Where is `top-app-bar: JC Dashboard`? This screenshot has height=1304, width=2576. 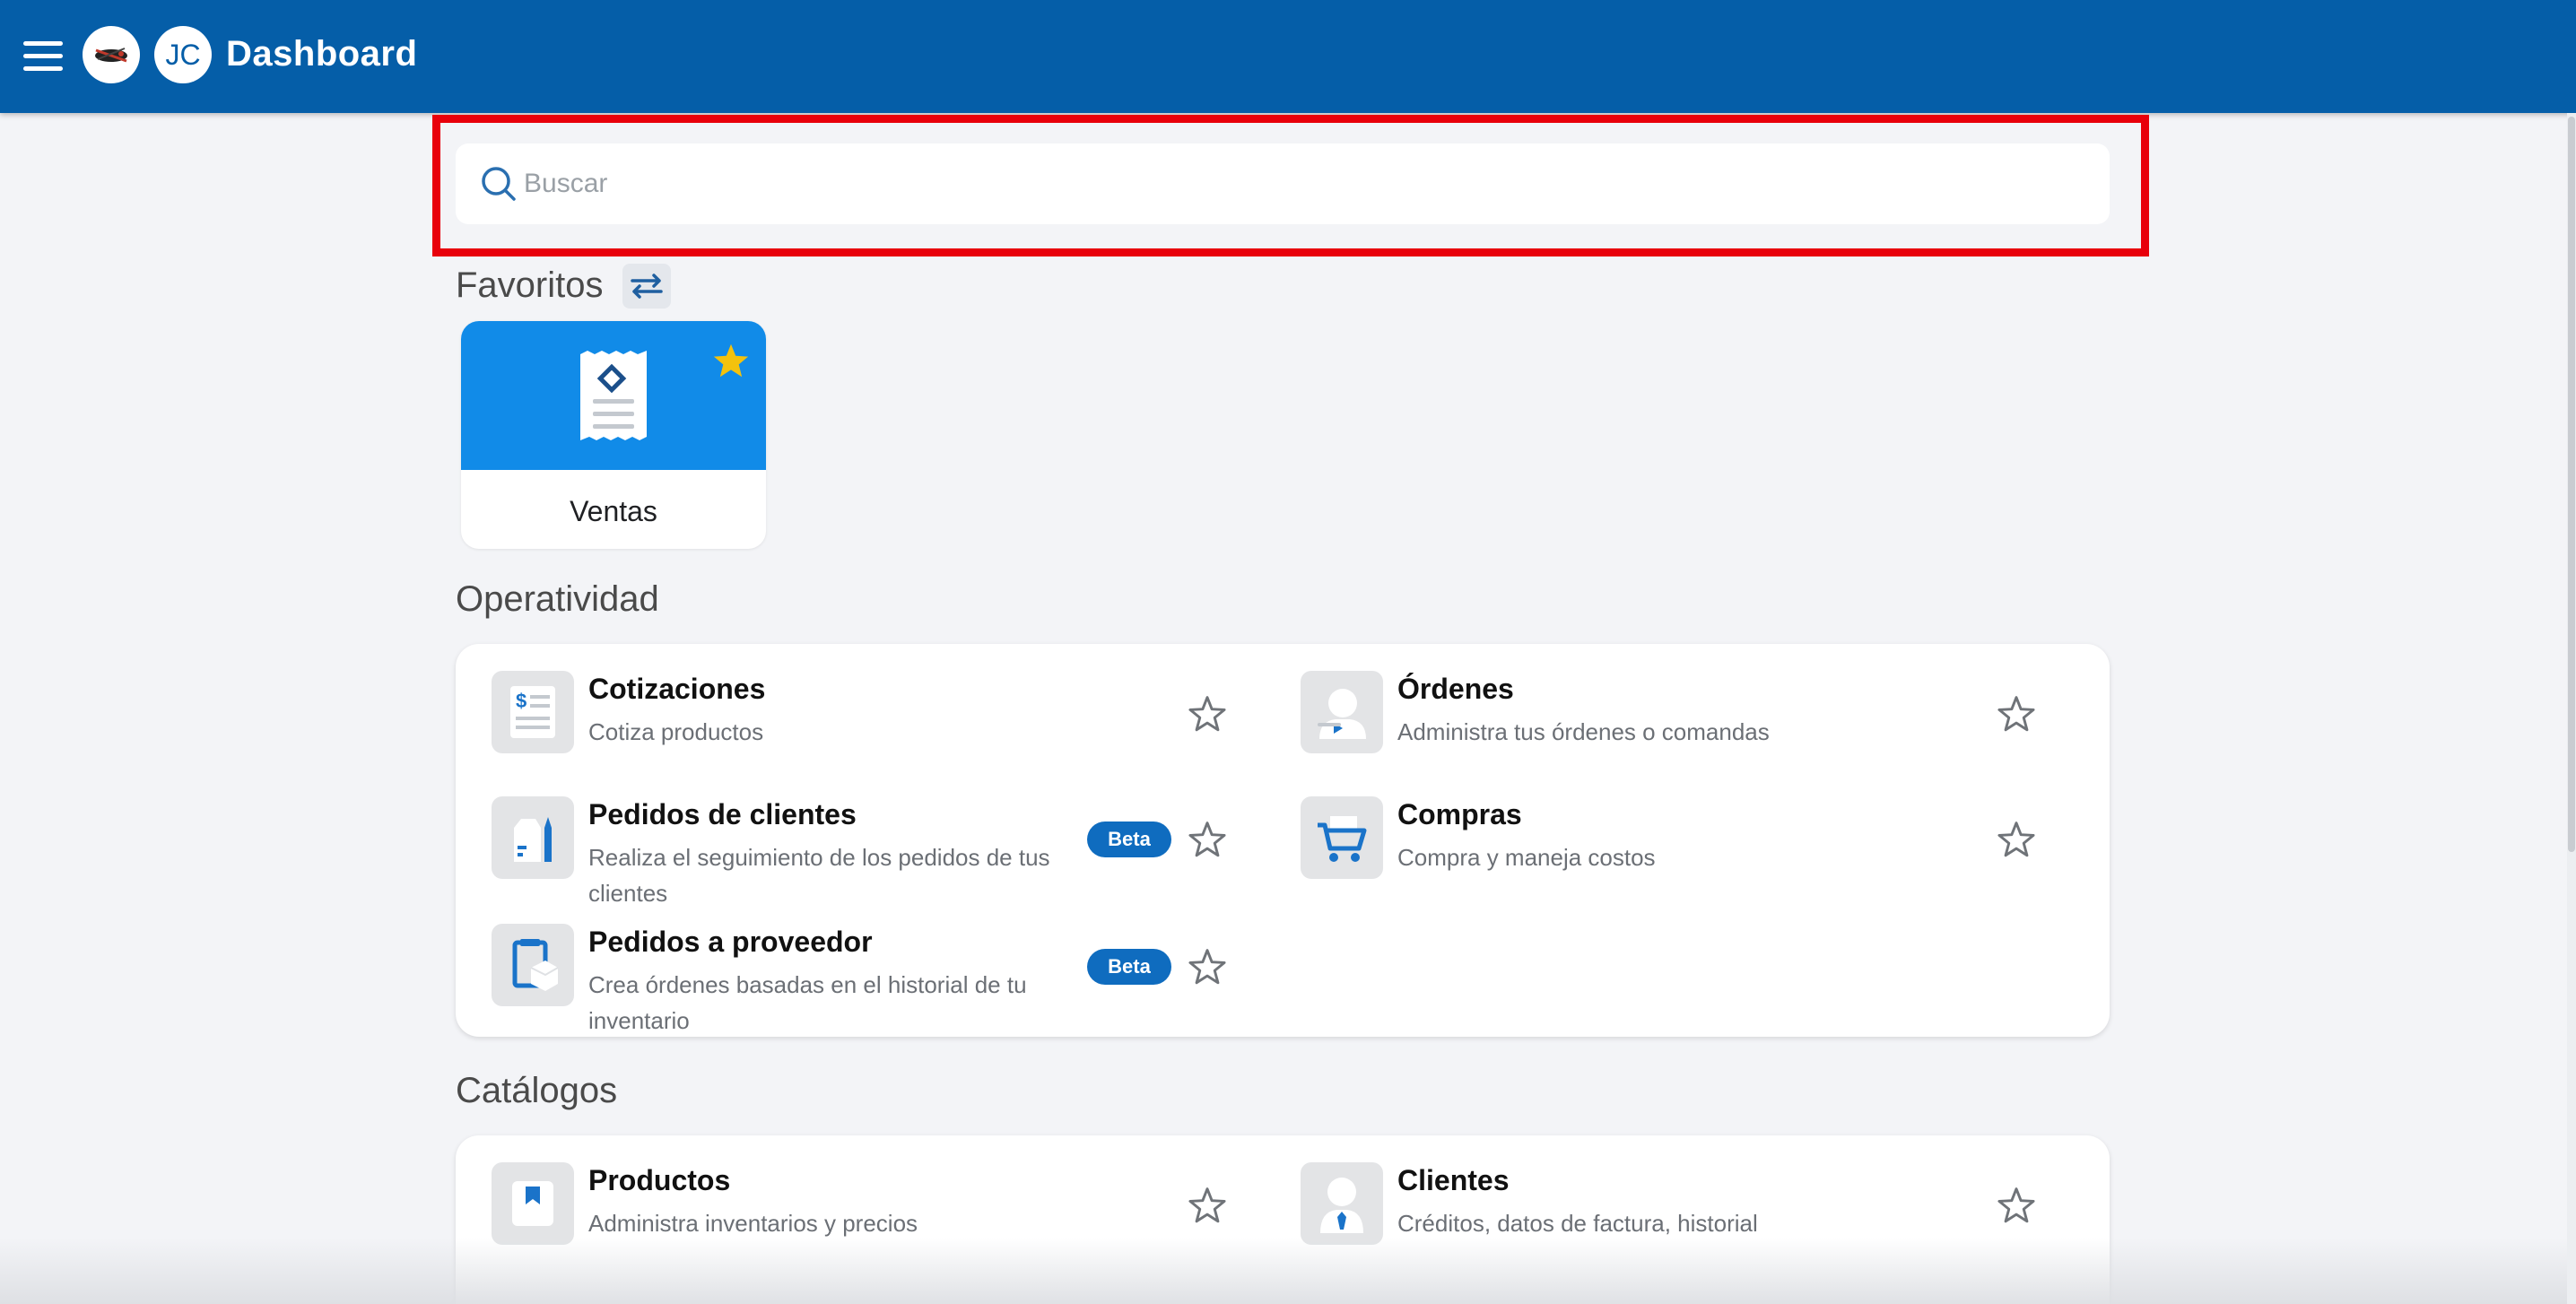
top-app-bar: JC Dashboard is located at coordinates (1288, 56).